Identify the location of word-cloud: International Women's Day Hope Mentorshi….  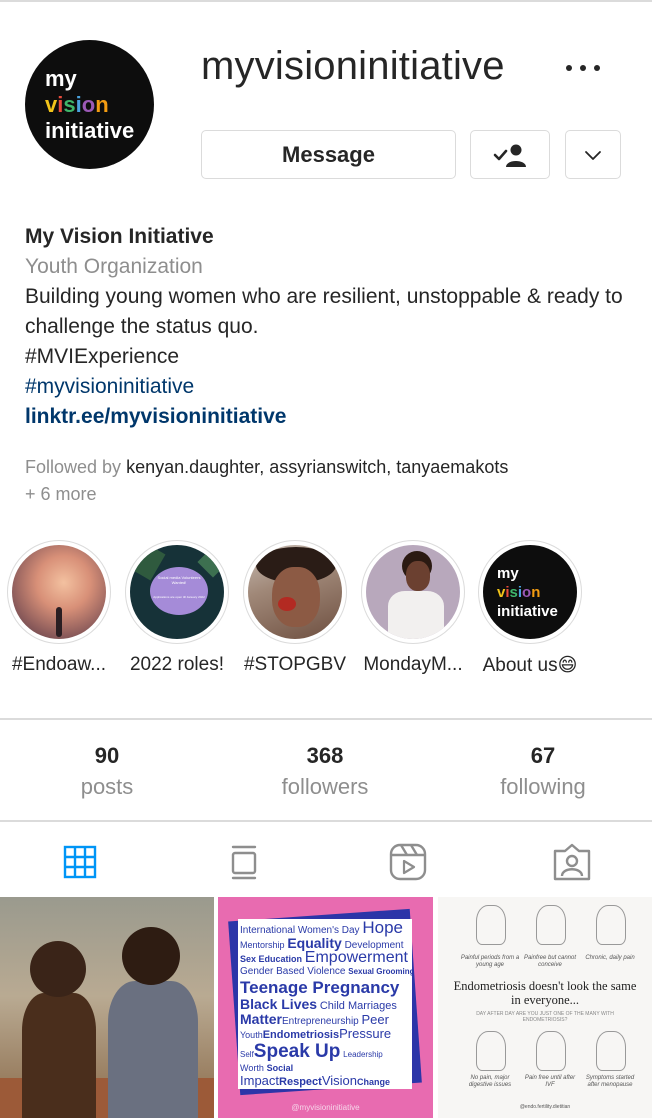
(325, 1004).